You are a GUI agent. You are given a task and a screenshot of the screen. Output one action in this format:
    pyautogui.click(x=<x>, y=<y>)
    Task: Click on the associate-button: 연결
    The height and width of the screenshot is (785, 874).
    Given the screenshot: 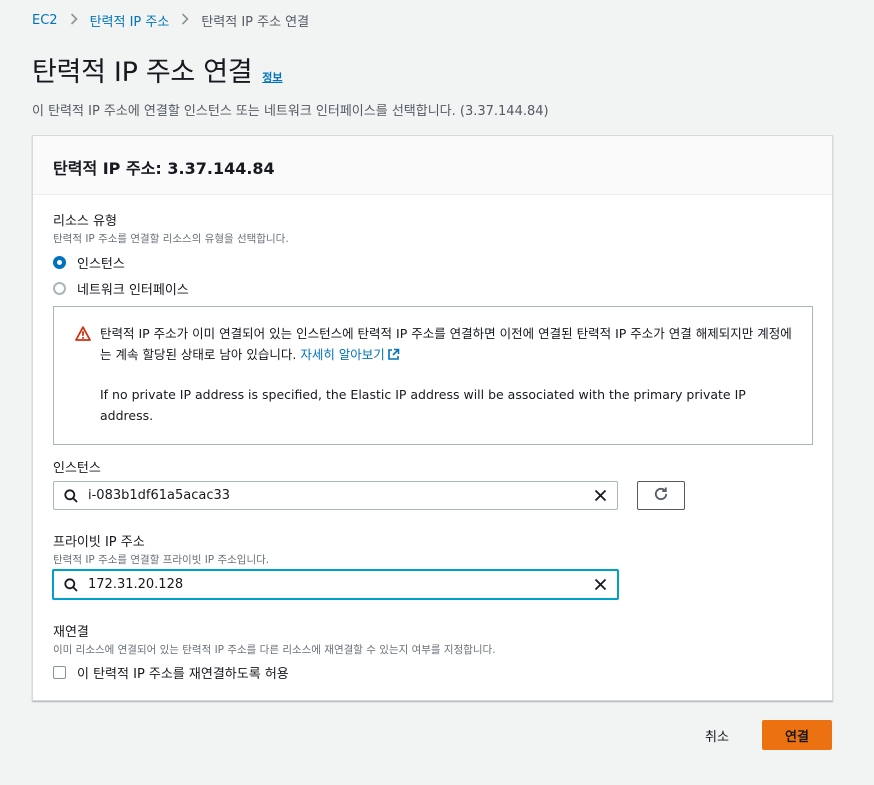 What is the action you would take?
    pyautogui.click(x=797, y=735)
    